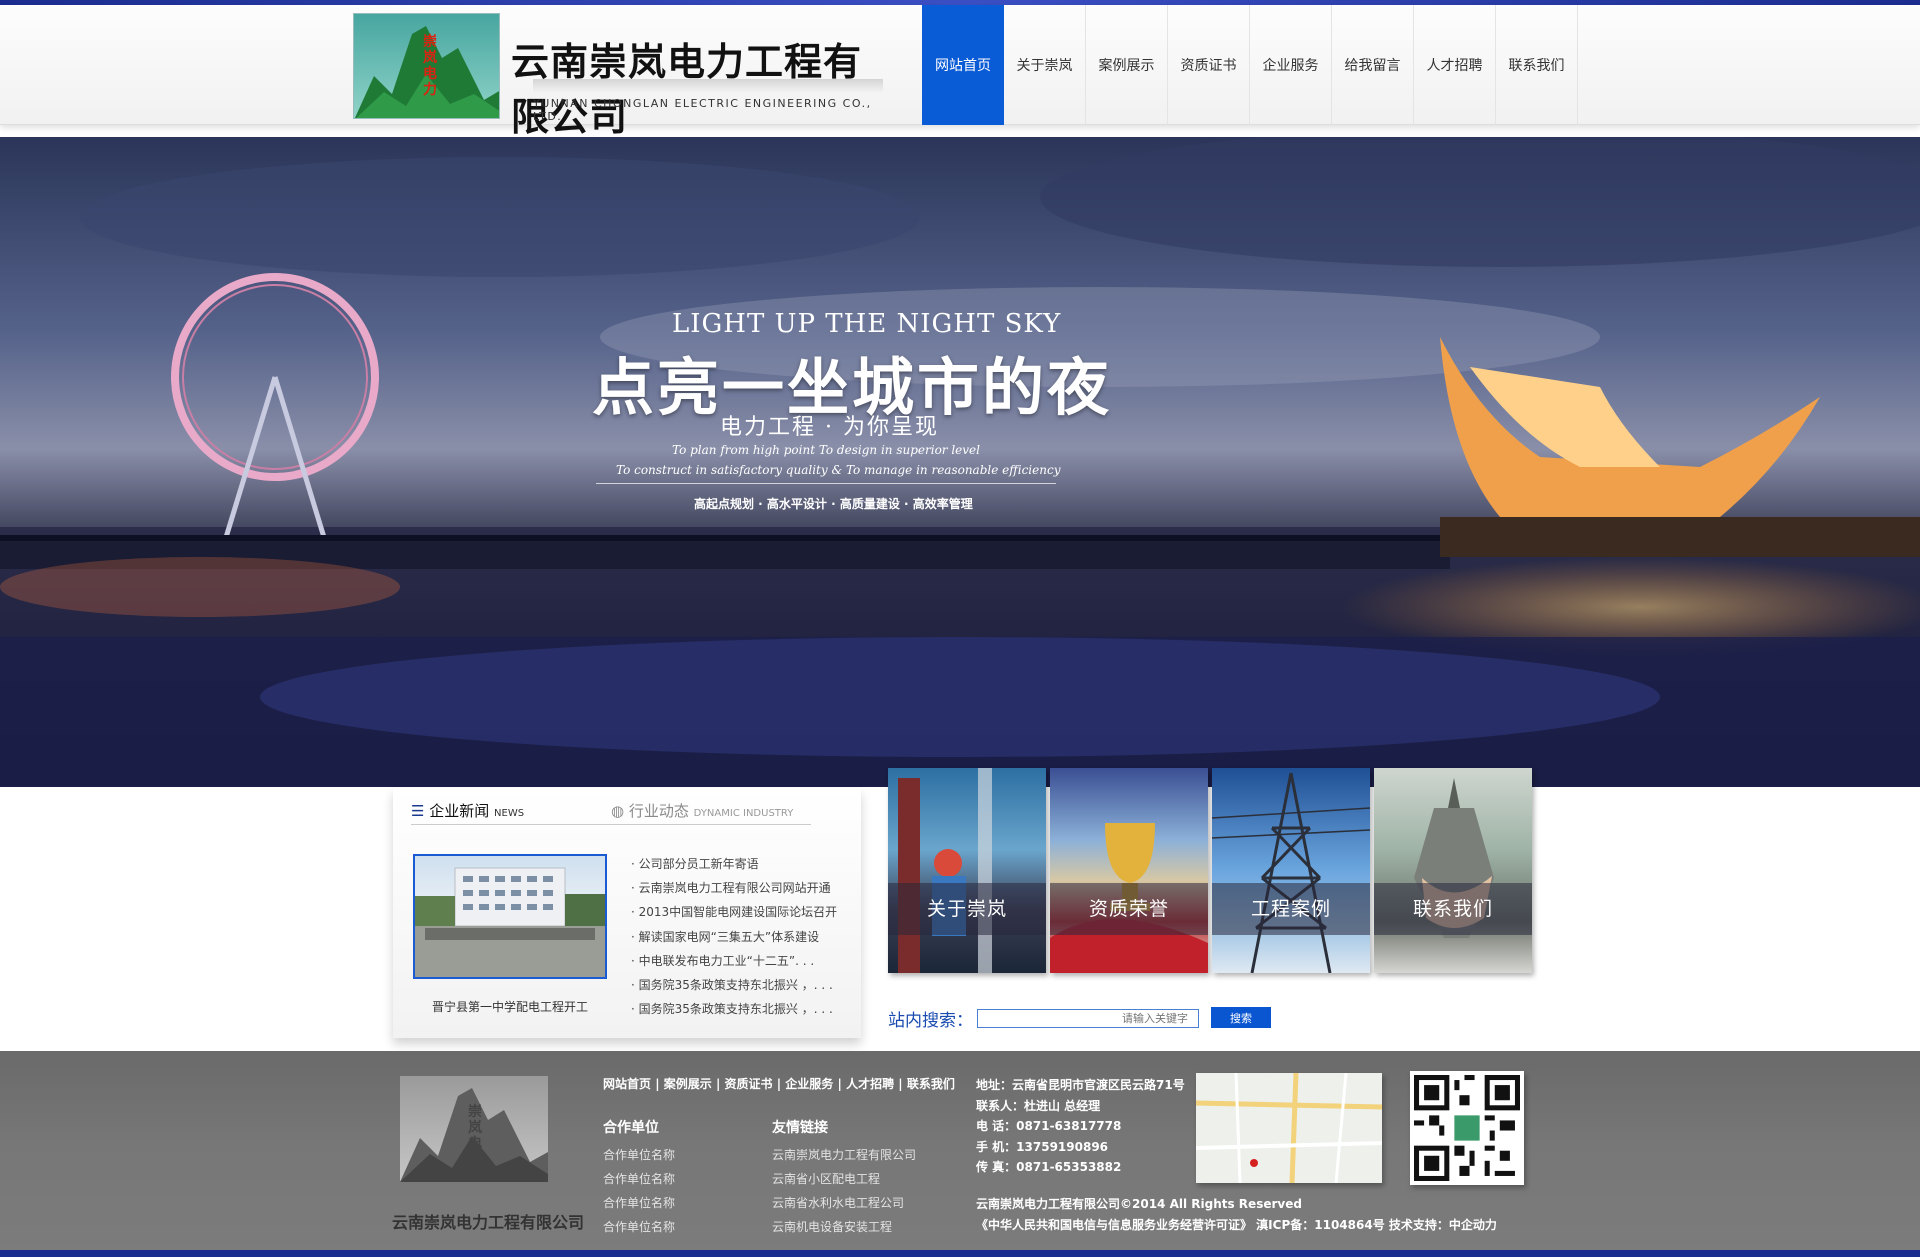  What do you see at coordinates (833, 504) in the screenshot?
I see `banner-tagline: 高起点规划 · 高水平设计 · 高质量建设 · 高效率管理` at bounding box center [833, 504].